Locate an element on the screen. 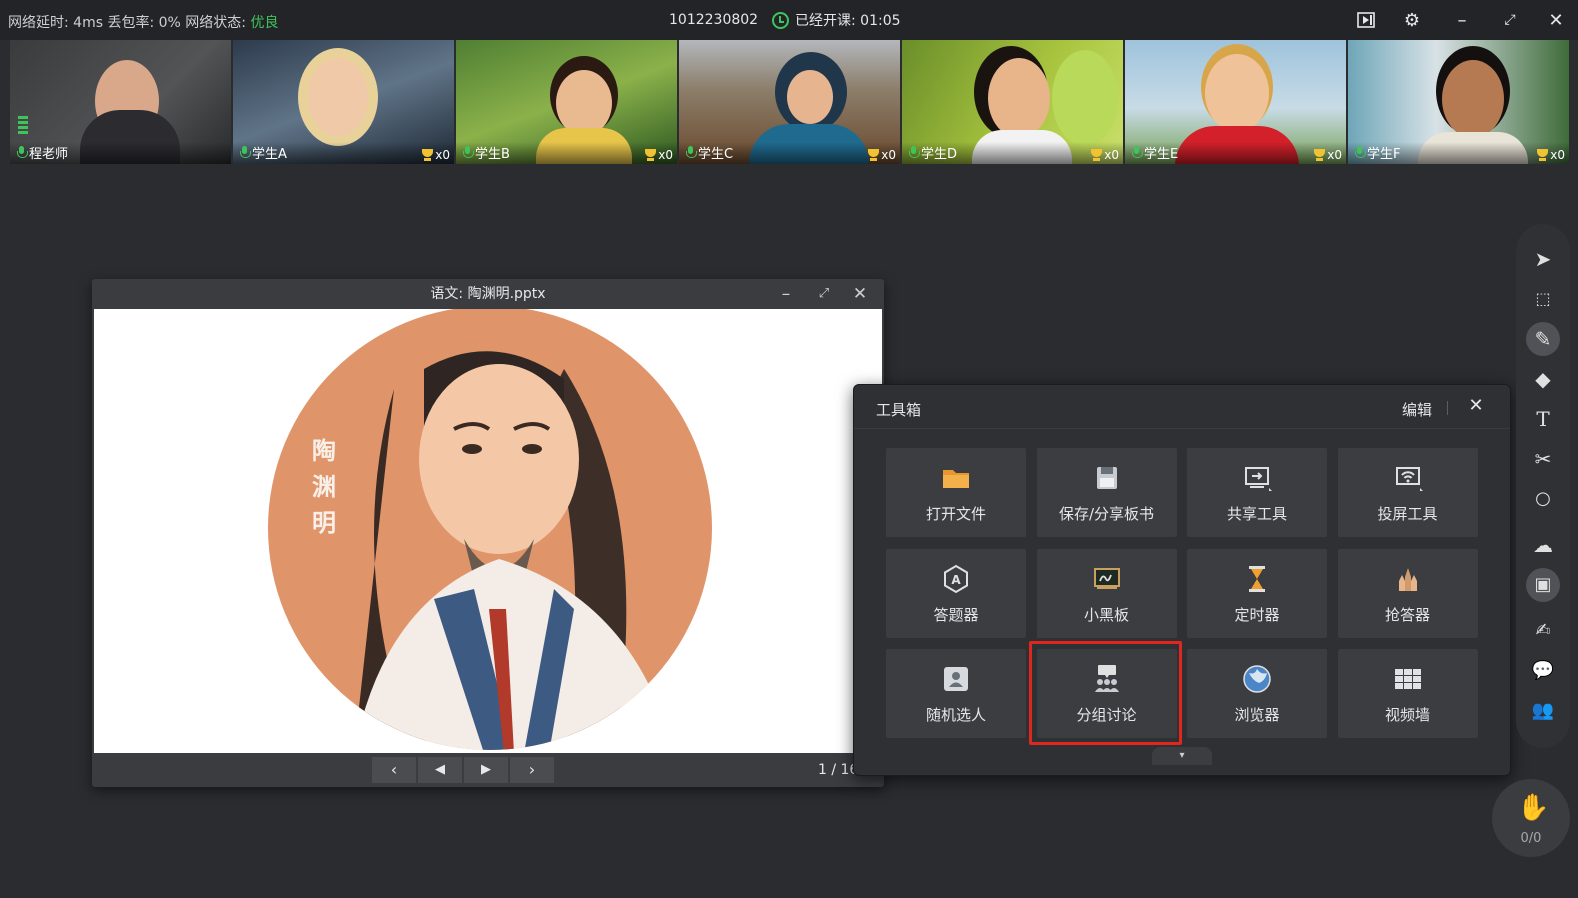 The width and height of the screenshot is (1578, 898). toolbox-edit-button: 编辑 is located at coordinates (1417, 409).